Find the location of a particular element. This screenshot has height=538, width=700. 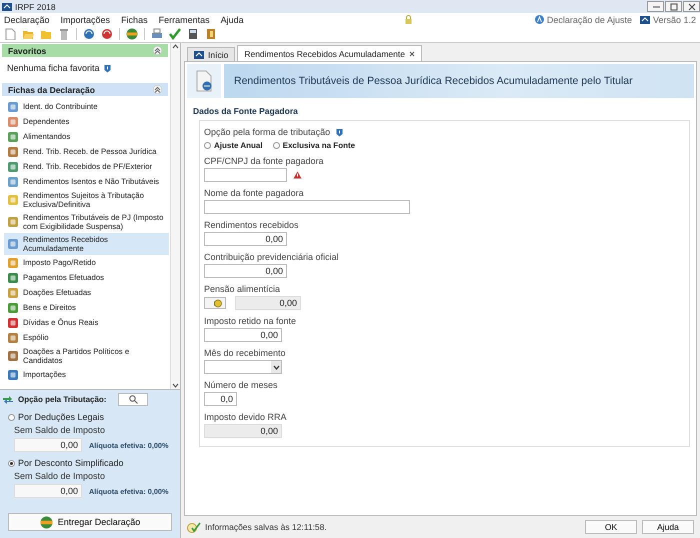

field-label: Pensão alimentícia is located at coordinates (243, 289).